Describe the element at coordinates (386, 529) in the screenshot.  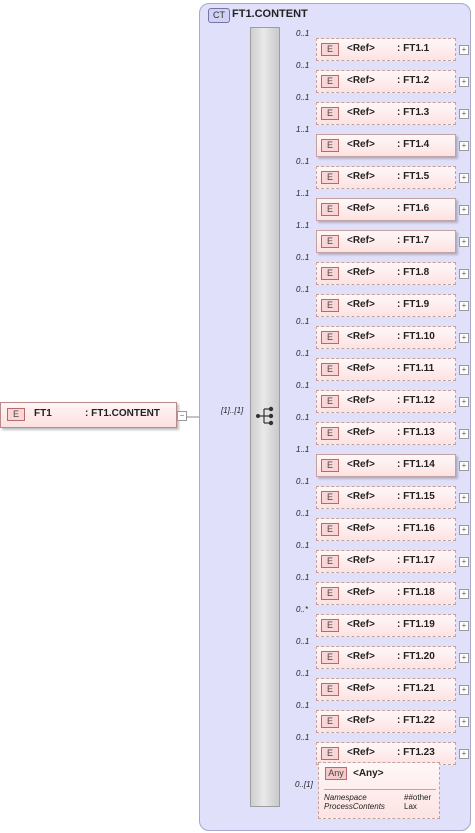
I see `ref-element: E <Ref>: FT1.16` at that location.